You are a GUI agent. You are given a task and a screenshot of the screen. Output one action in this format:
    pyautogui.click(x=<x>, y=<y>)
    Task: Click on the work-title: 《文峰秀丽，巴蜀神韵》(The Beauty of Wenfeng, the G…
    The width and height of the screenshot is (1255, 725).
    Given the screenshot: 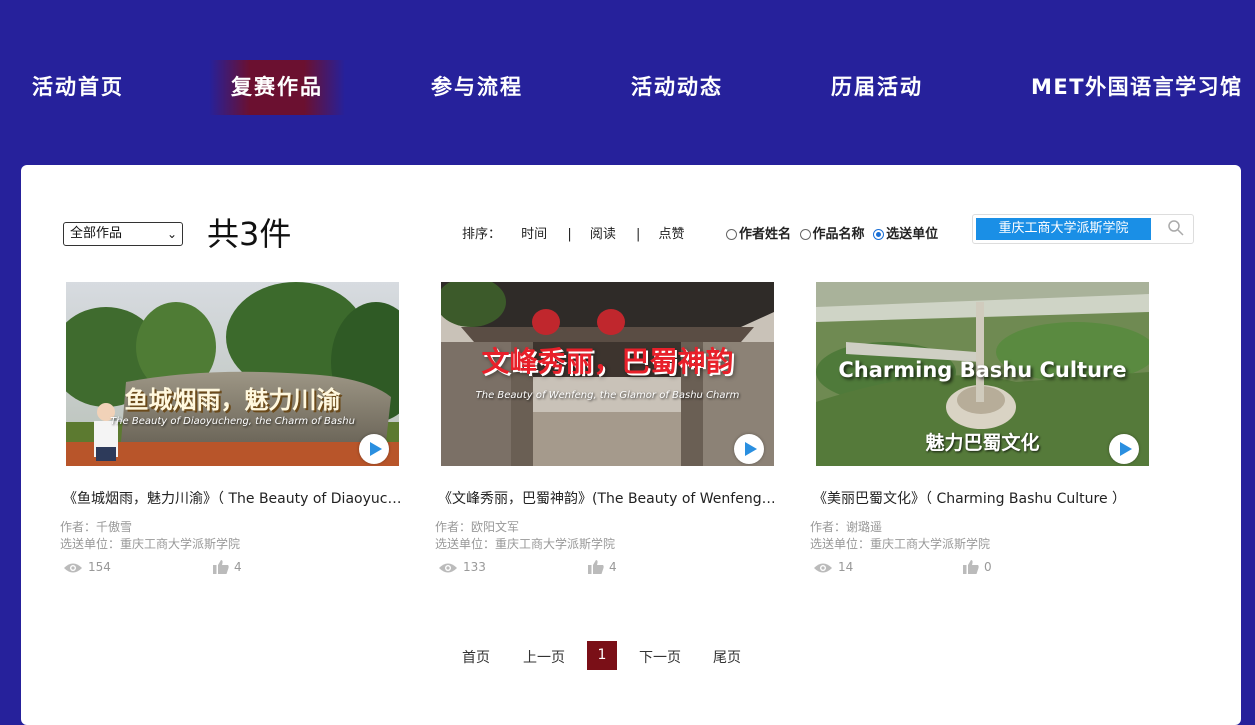 What is the action you would take?
    pyautogui.click(x=608, y=498)
    